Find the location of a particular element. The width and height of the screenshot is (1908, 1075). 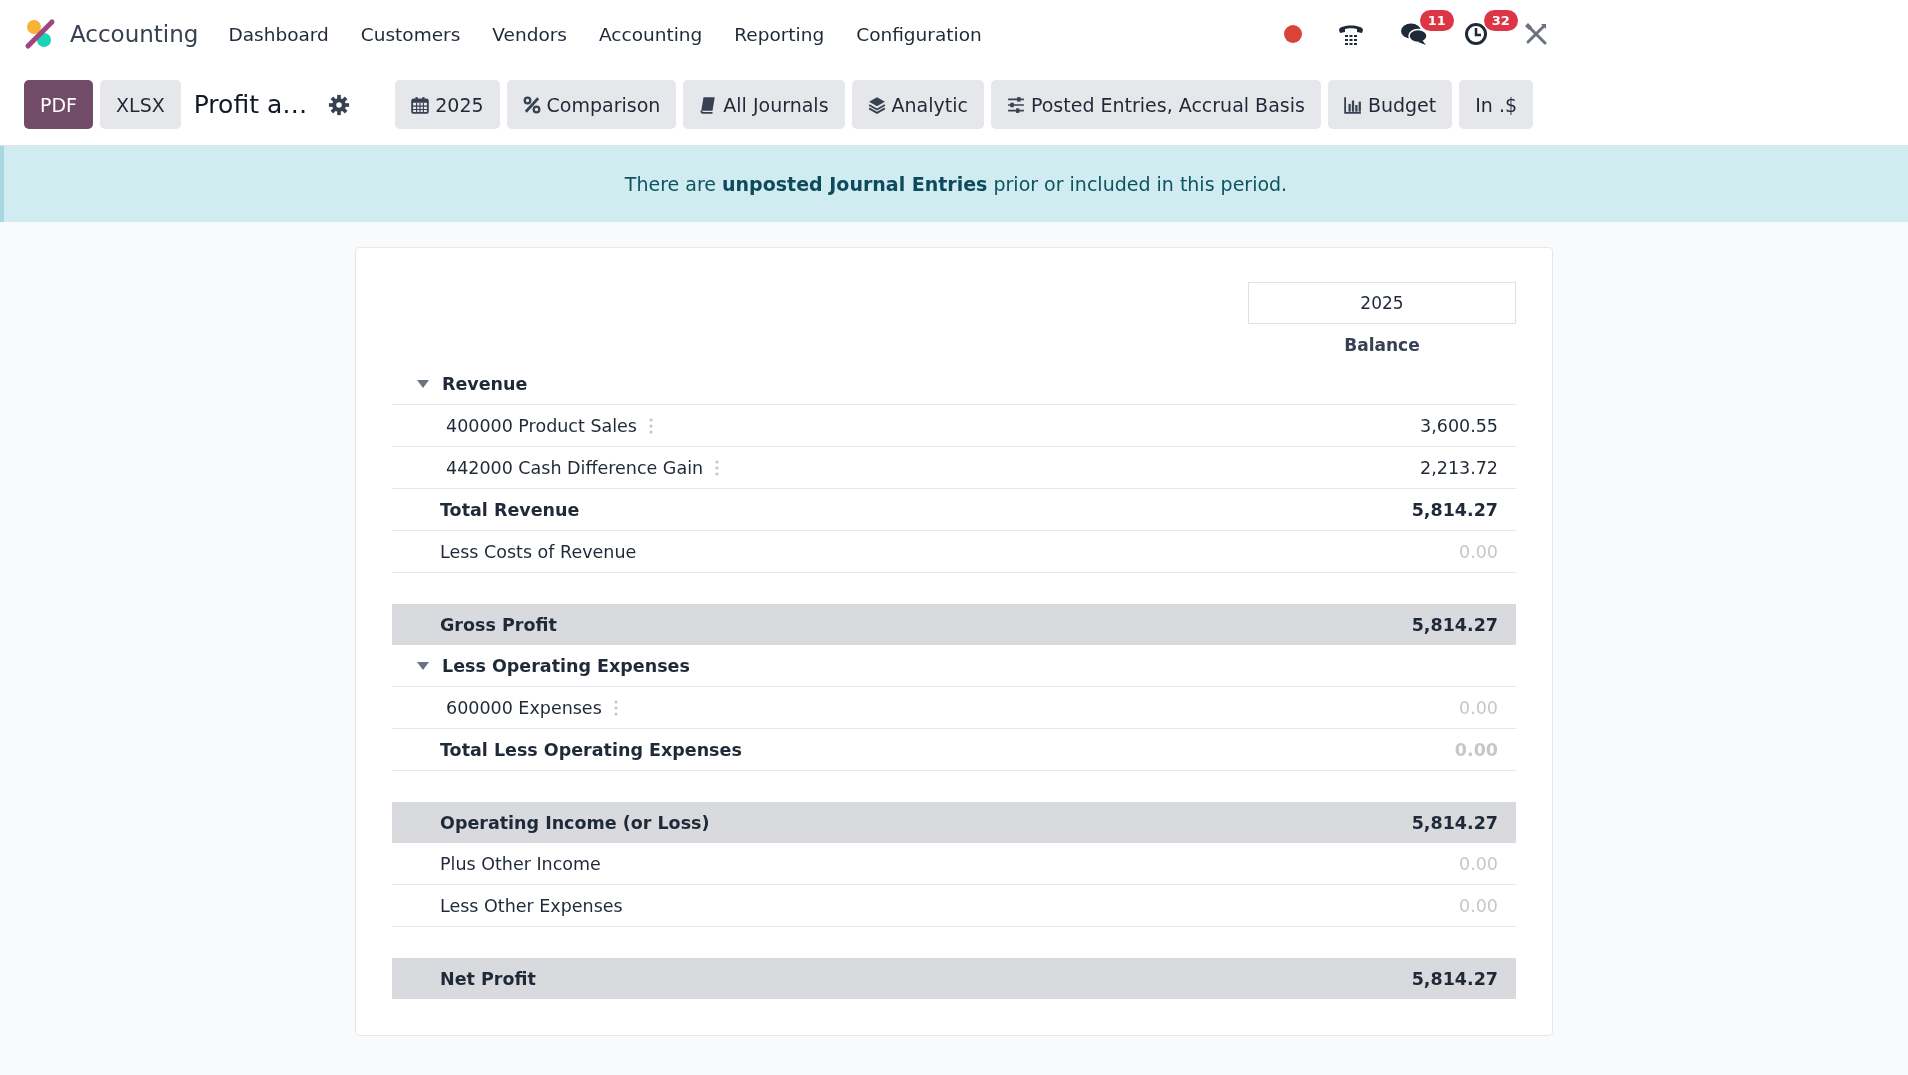

menu-item: Accounting is located at coordinates (650, 34).